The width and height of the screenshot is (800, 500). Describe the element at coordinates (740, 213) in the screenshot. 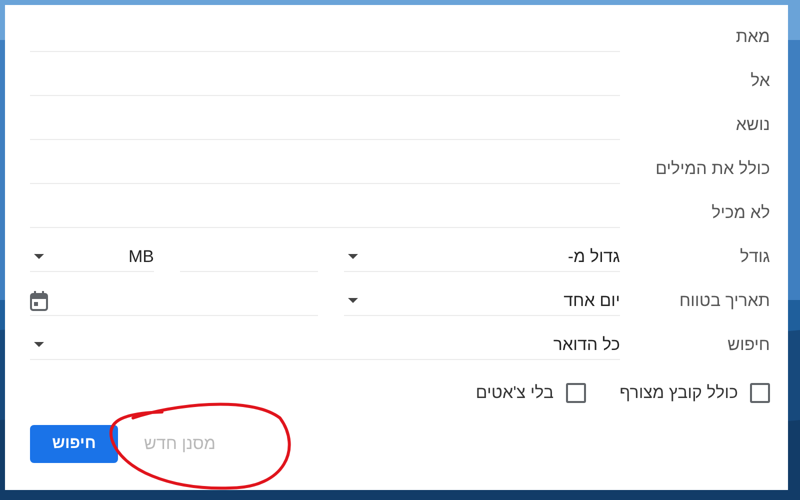

I see `field-label: לא מכיל` at that location.